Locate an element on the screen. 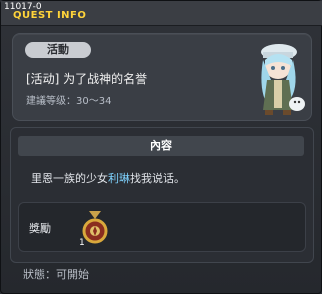 The height and width of the screenshot is (294, 322). window-header: 11017-0 QUEST INFO is located at coordinates (161, 13).